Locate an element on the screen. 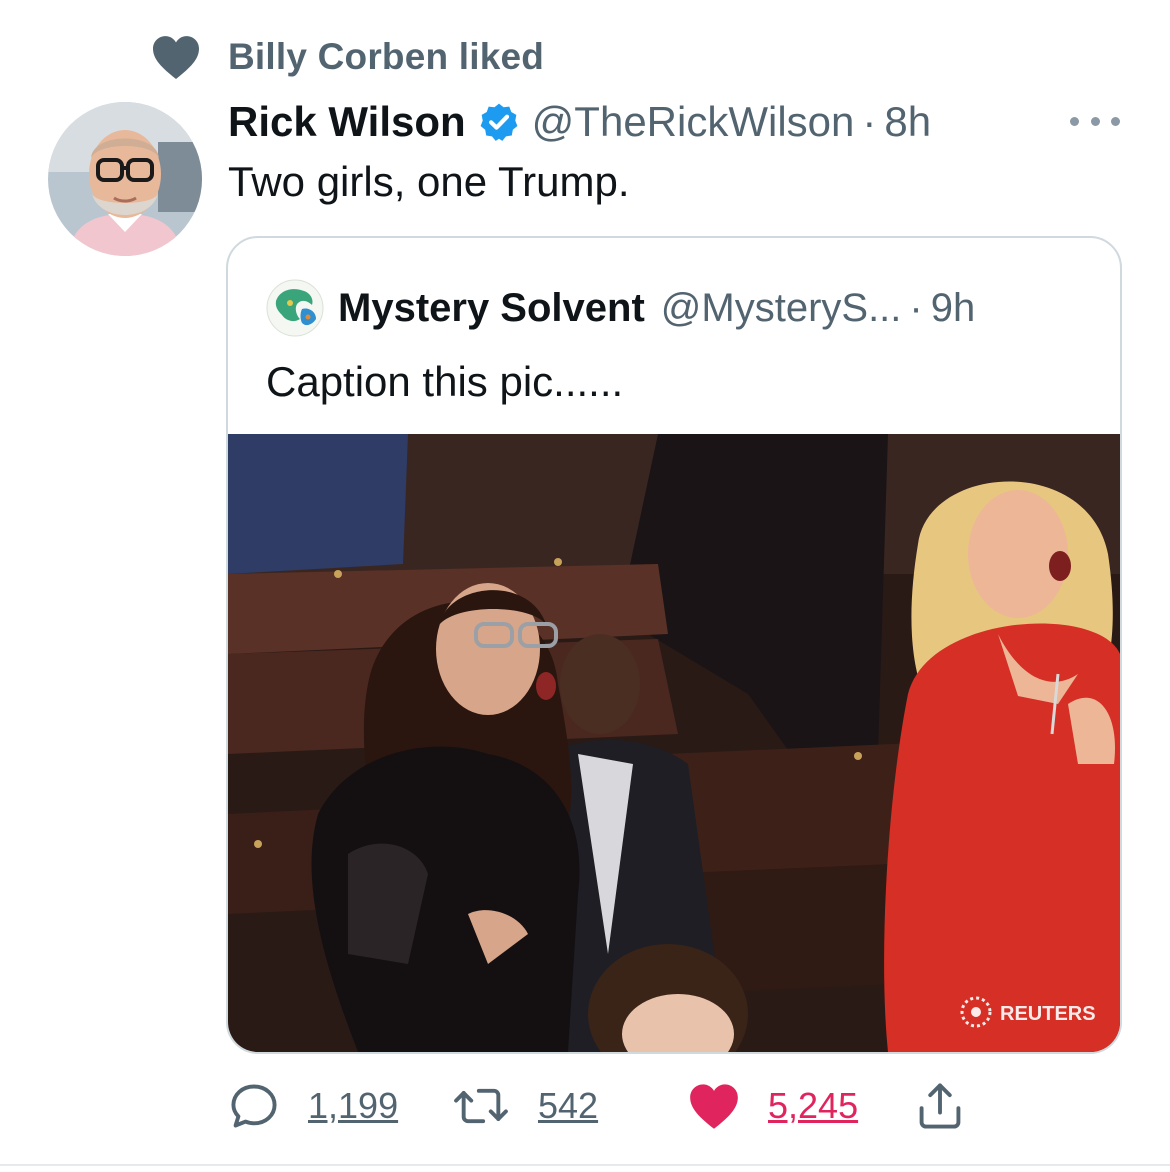 The image size is (1170, 1172). like-count: 5,245 is located at coordinates (813, 1105).